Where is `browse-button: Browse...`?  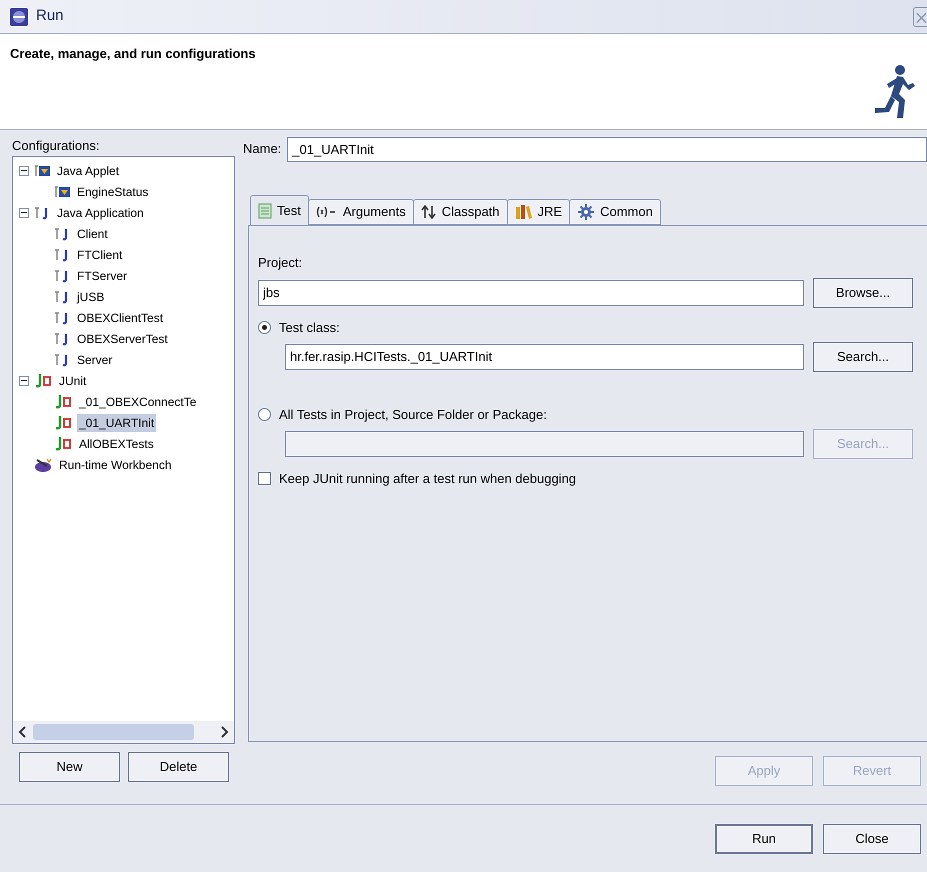 browse-button: Browse... is located at coordinates (863, 293).